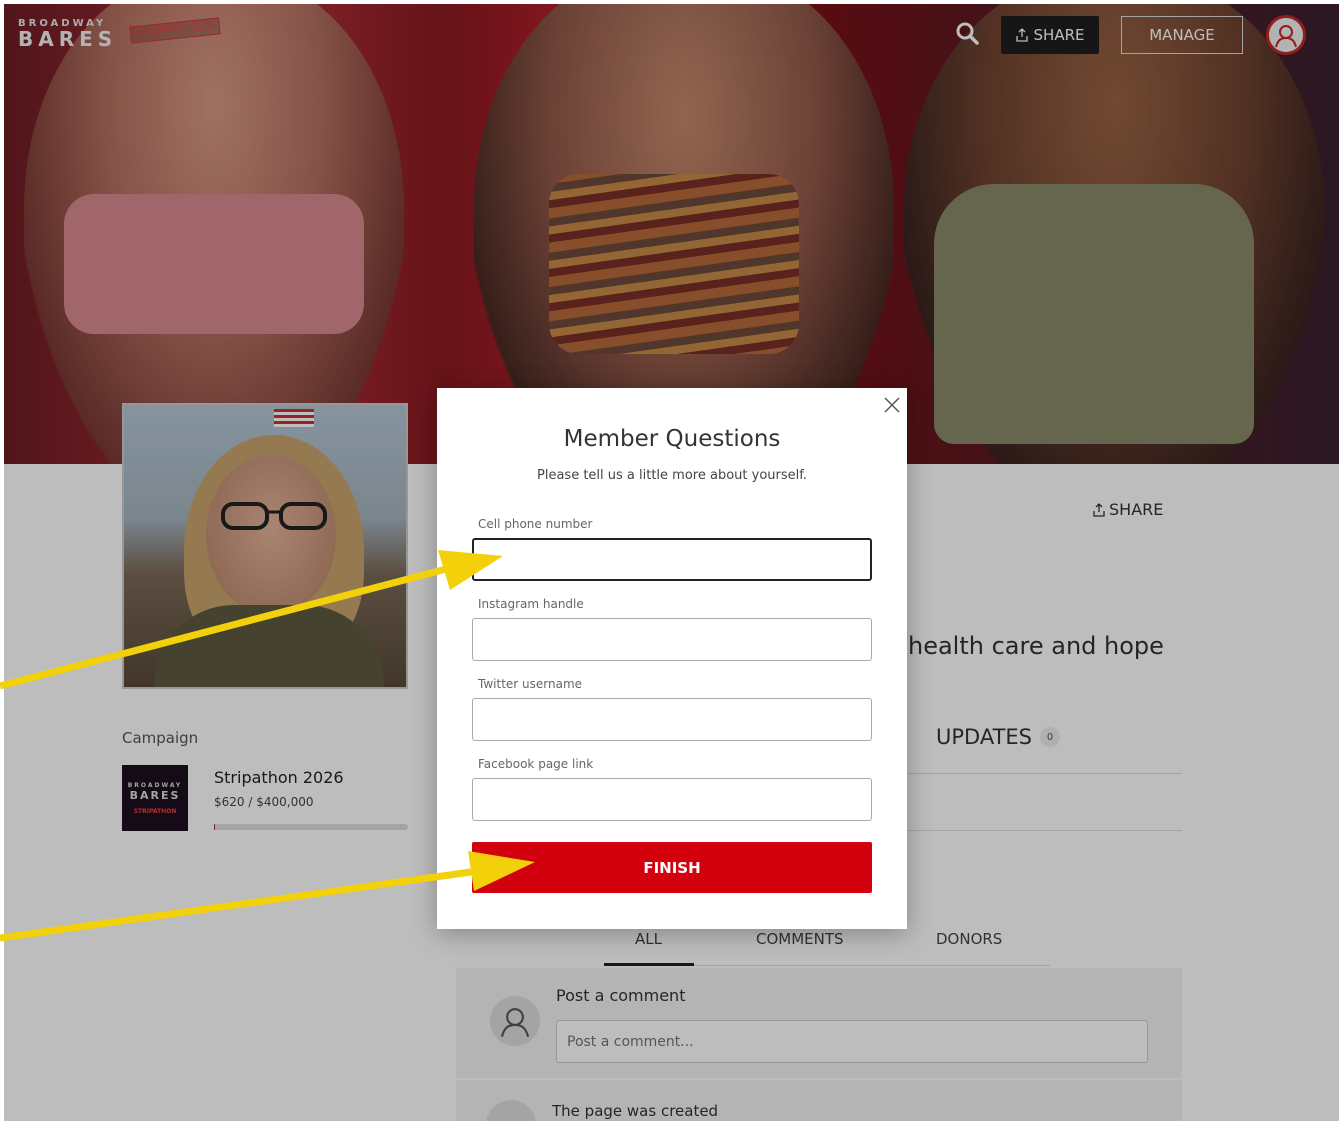 The height and width of the screenshot is (1121, 1343). What do you see at coordinates (535, 524) in the screenshot?
I see `cell-phone-label: Cell phone number` at bounding box center [535, 524].